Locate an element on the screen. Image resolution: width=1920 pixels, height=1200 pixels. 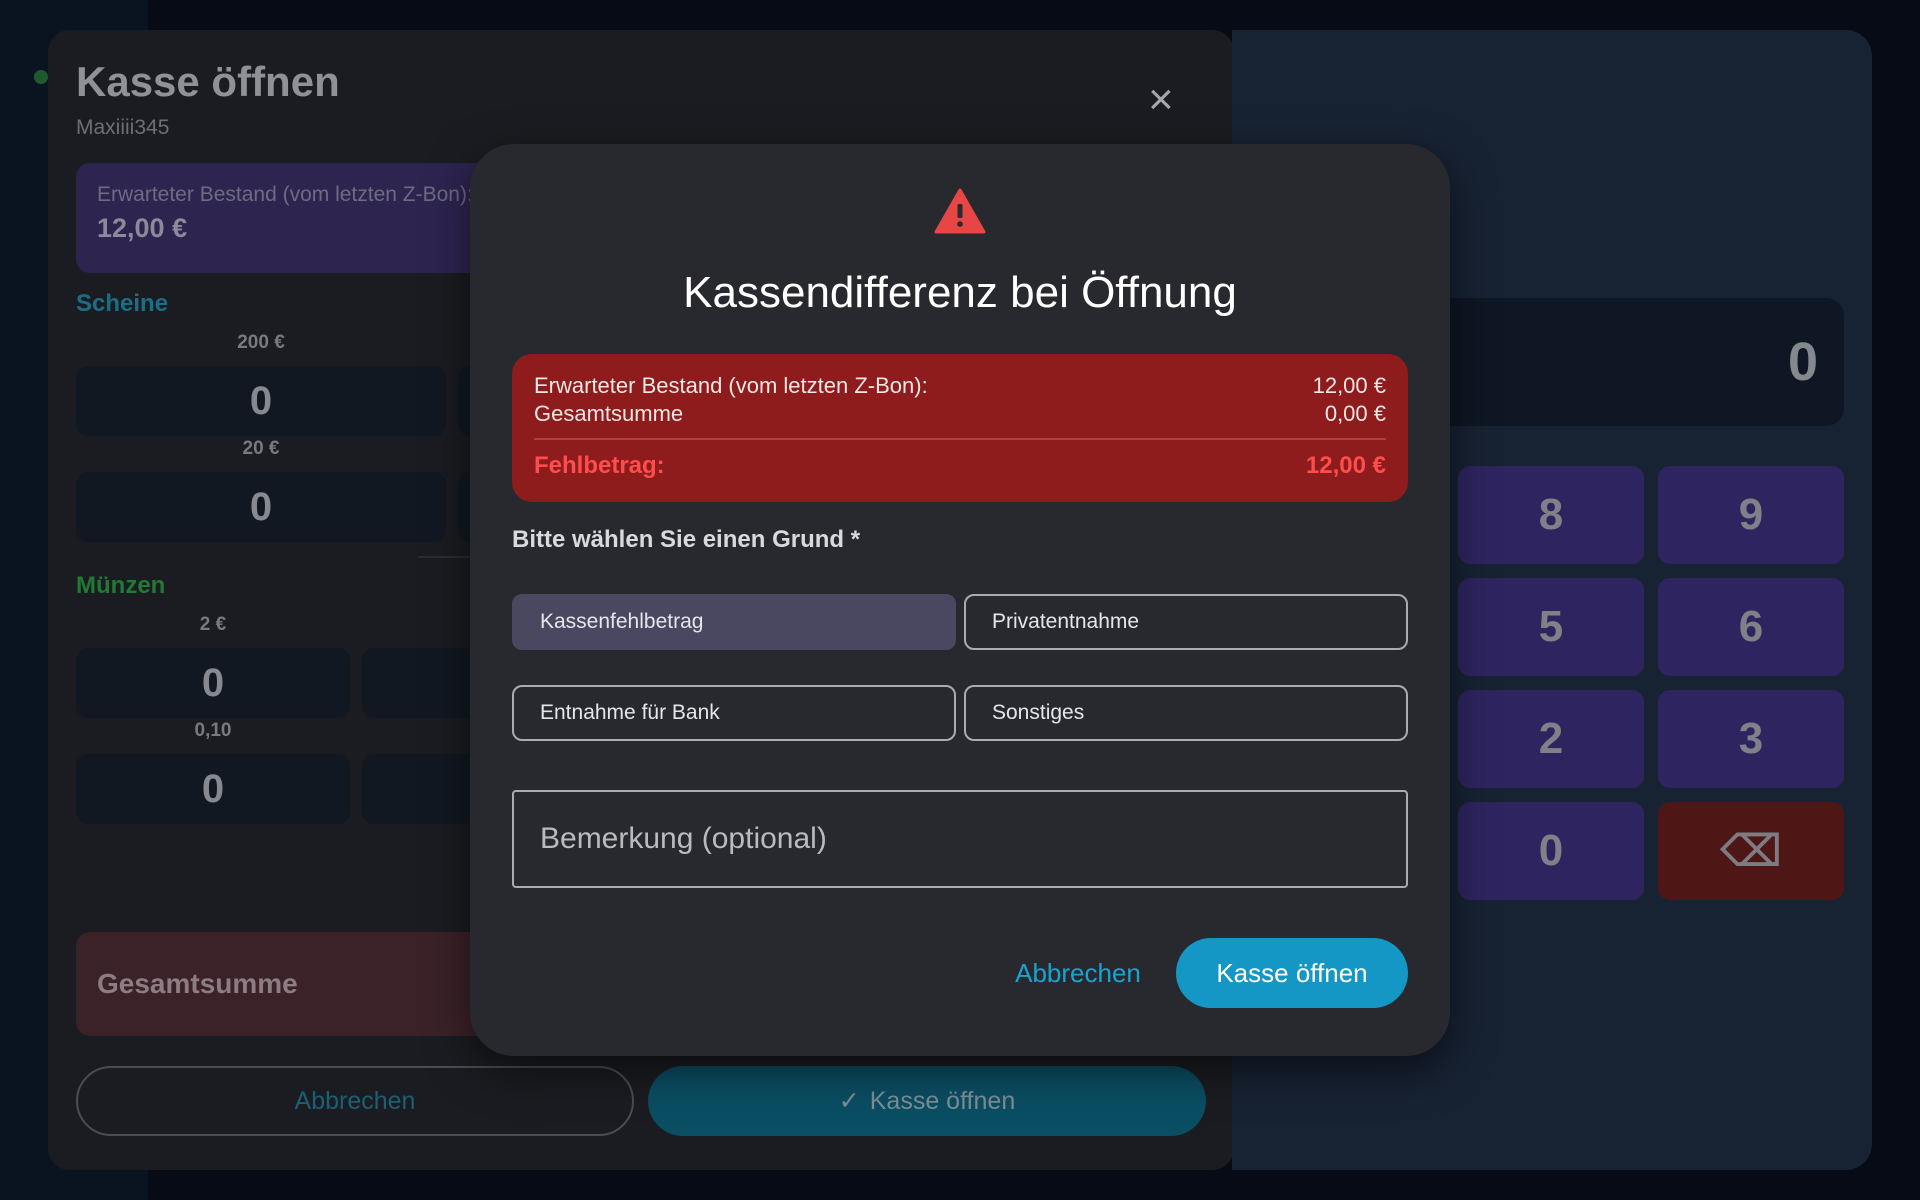
summary-row-total: Gesamtsumme 0,00 € is located at coordinates (960, 414).